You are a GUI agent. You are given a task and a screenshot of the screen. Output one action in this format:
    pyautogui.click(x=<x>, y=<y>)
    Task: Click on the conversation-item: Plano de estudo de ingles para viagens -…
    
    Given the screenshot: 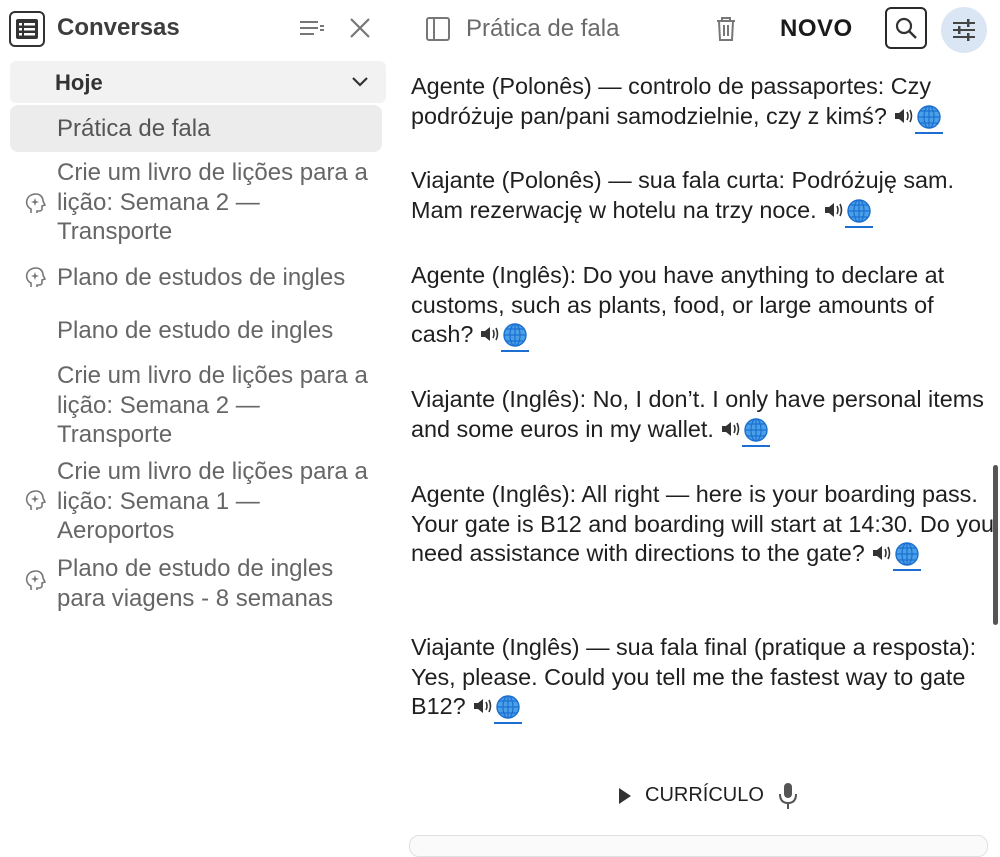 What is the action you would take?
    pyautogui.click(x=196, y=585)
    